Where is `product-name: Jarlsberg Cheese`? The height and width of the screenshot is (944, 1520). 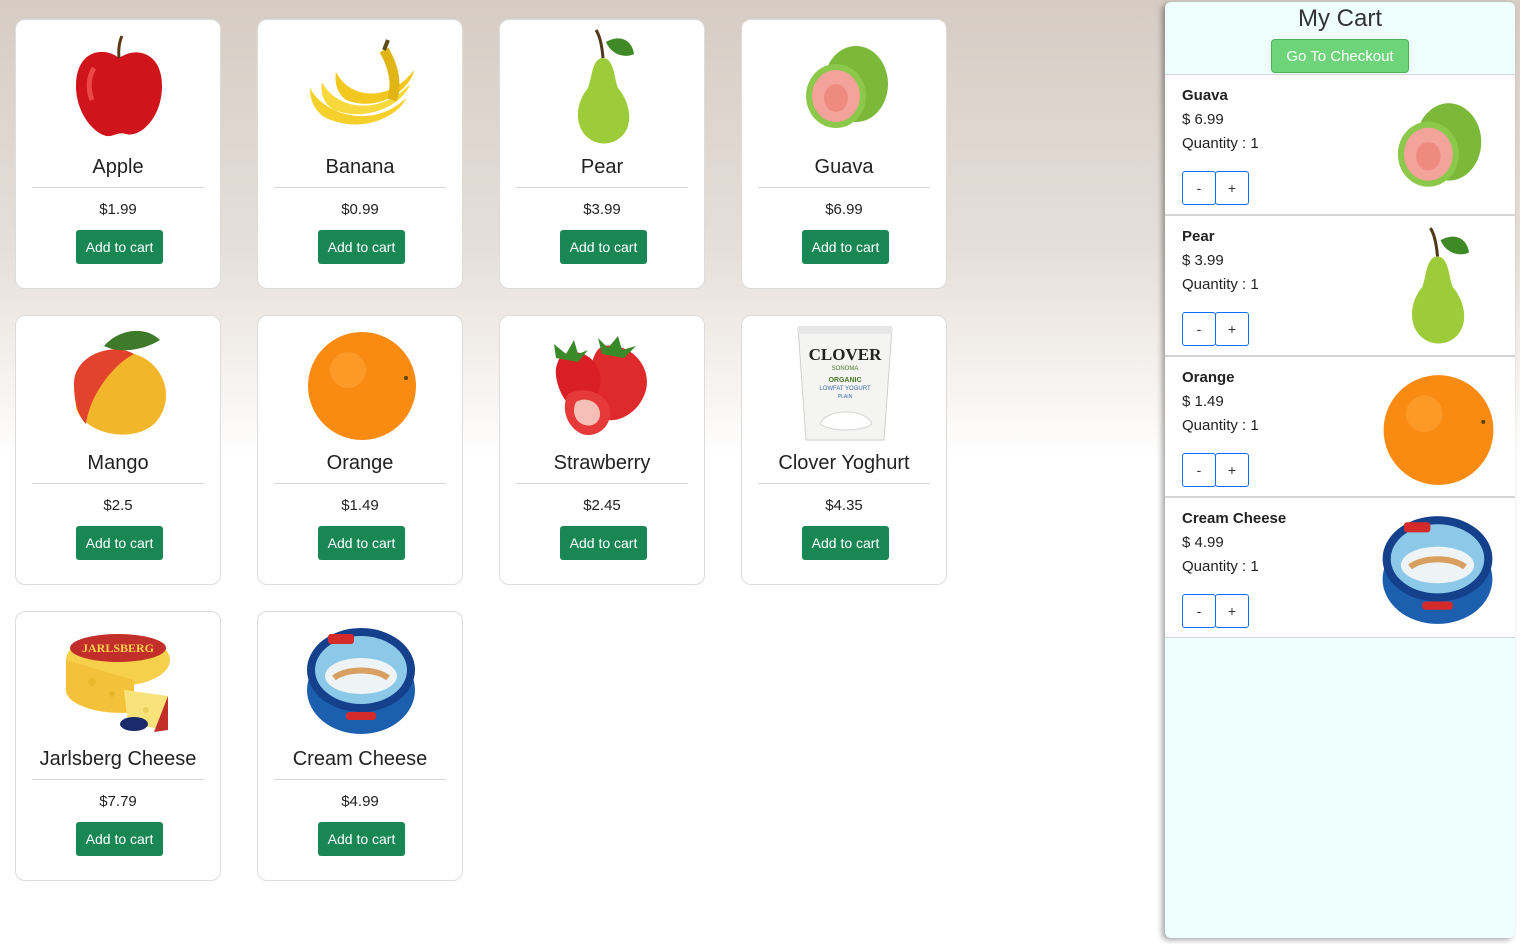 product-name: Jarlsberg Cheese is located at coordinates (118, 759).